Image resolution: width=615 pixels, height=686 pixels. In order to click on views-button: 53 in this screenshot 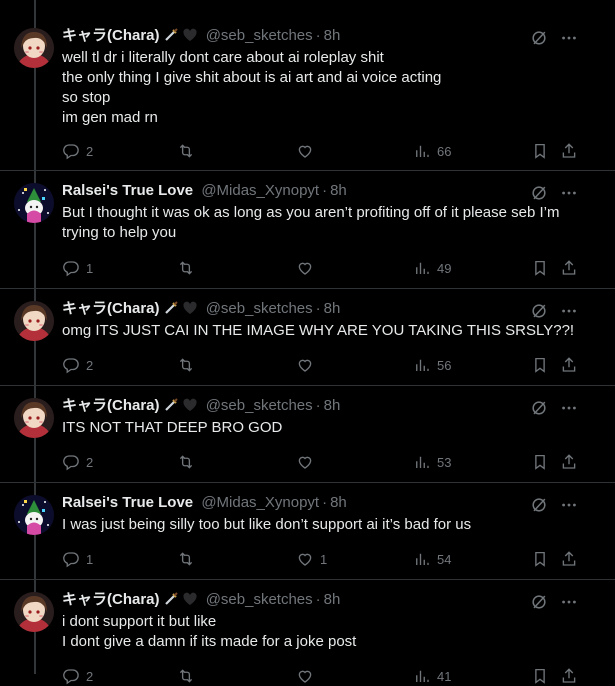, I will do `click(432, 462)`.